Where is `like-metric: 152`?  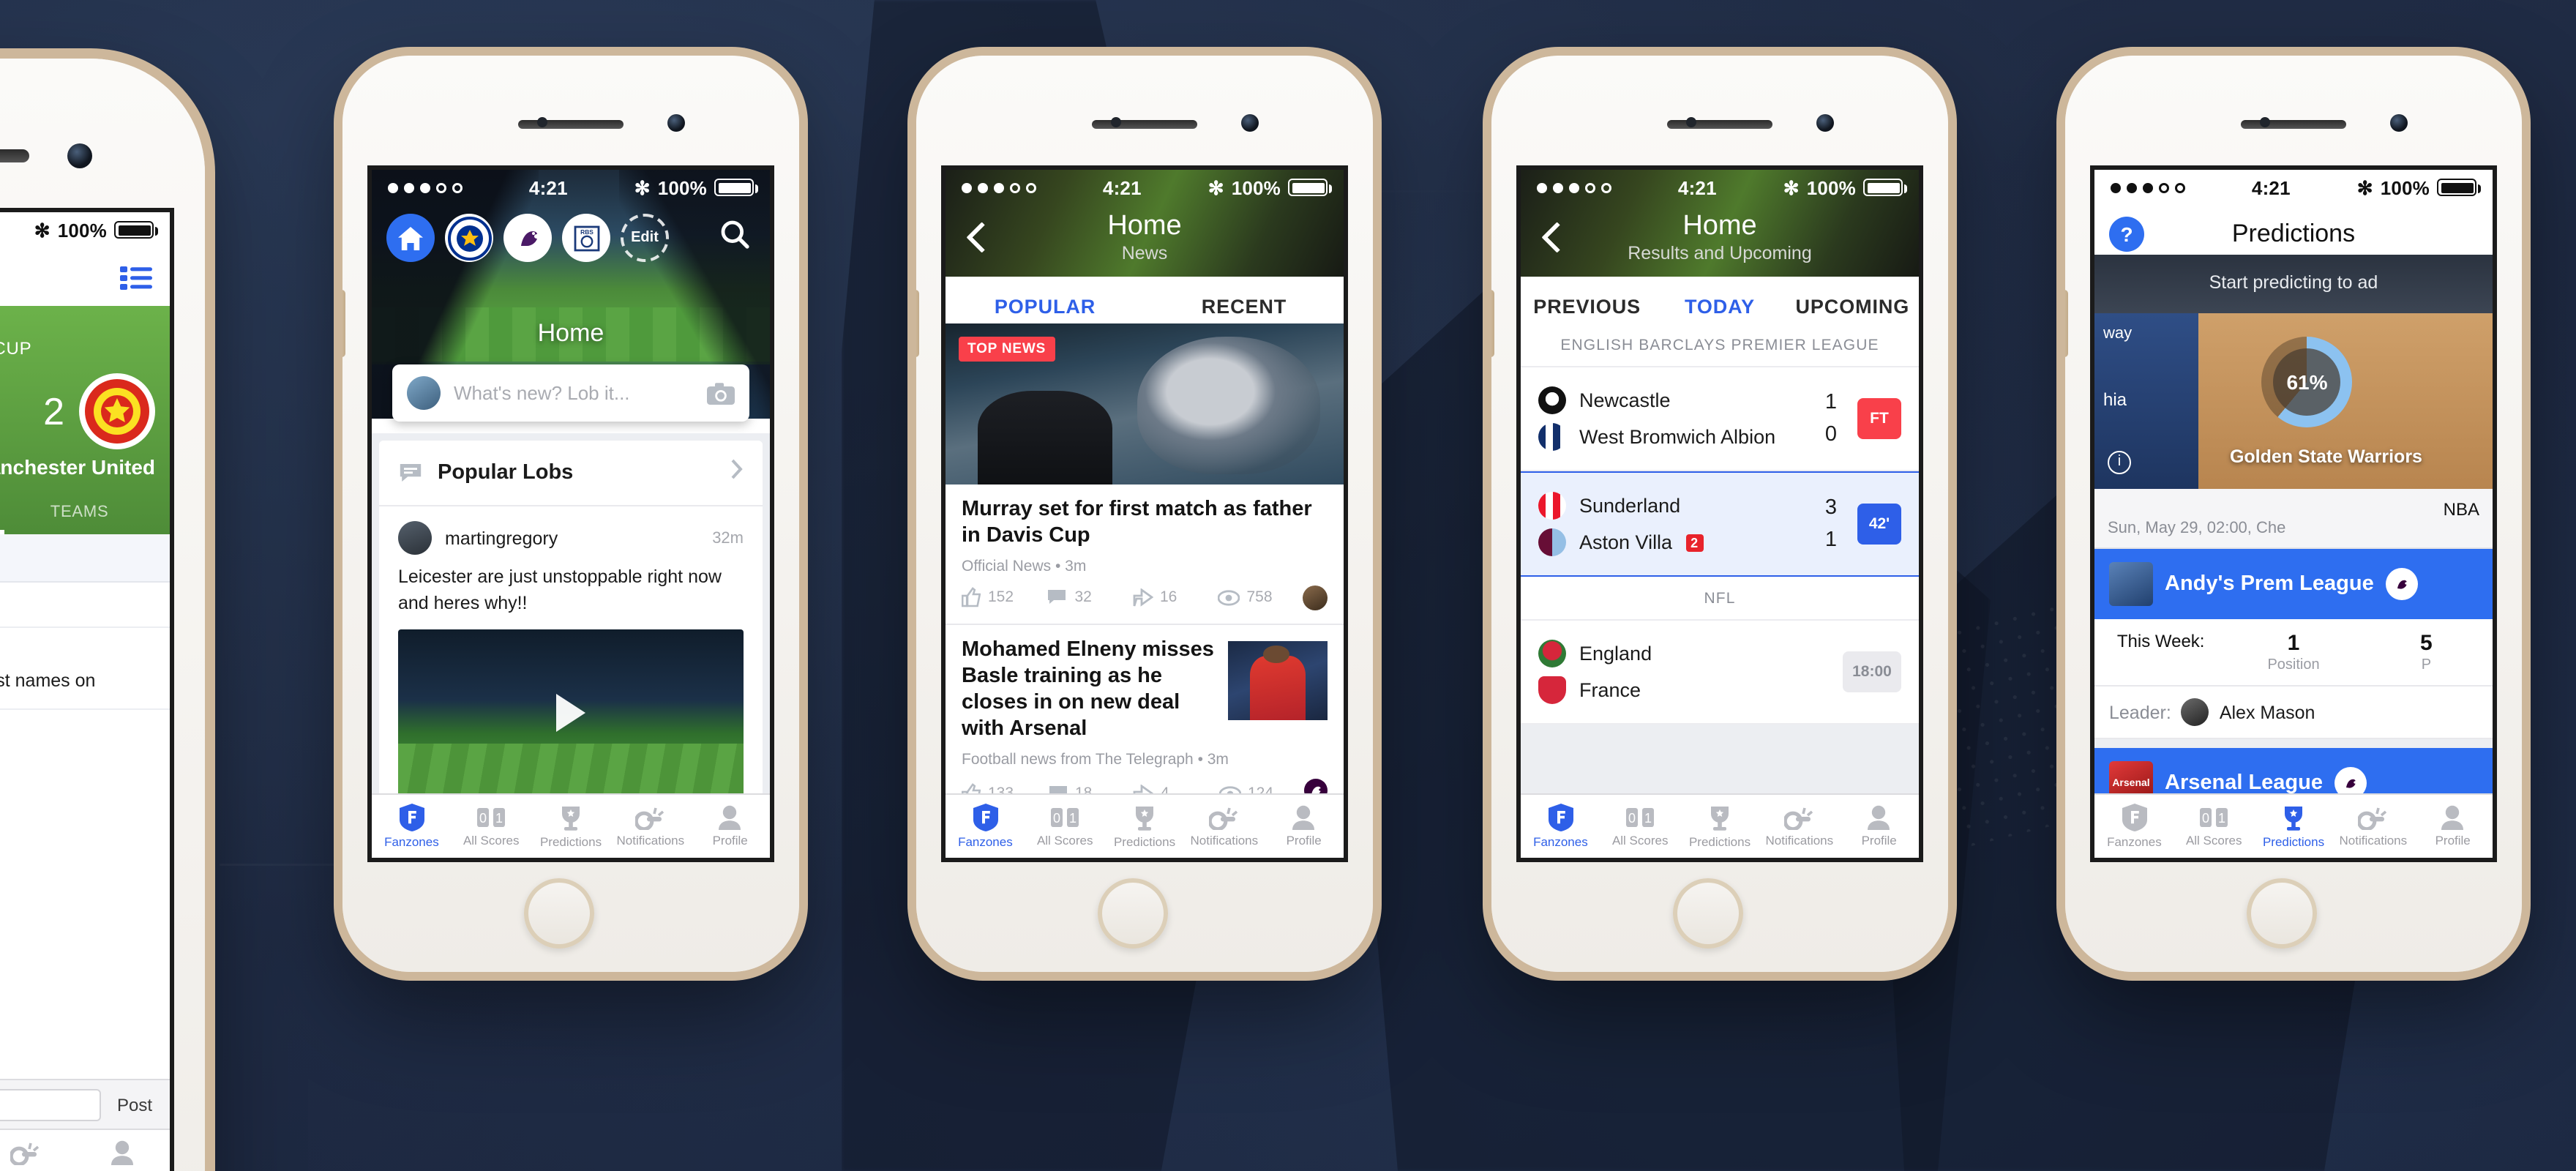 like-metric: 152 is located at coordinates (1004, 598).